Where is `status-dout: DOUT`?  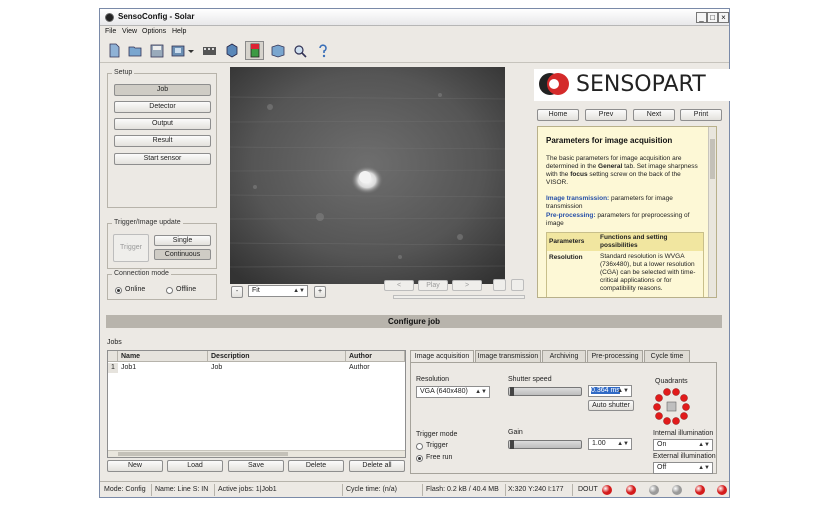
status-dout: DOUT is located at coordinates (588, 489).